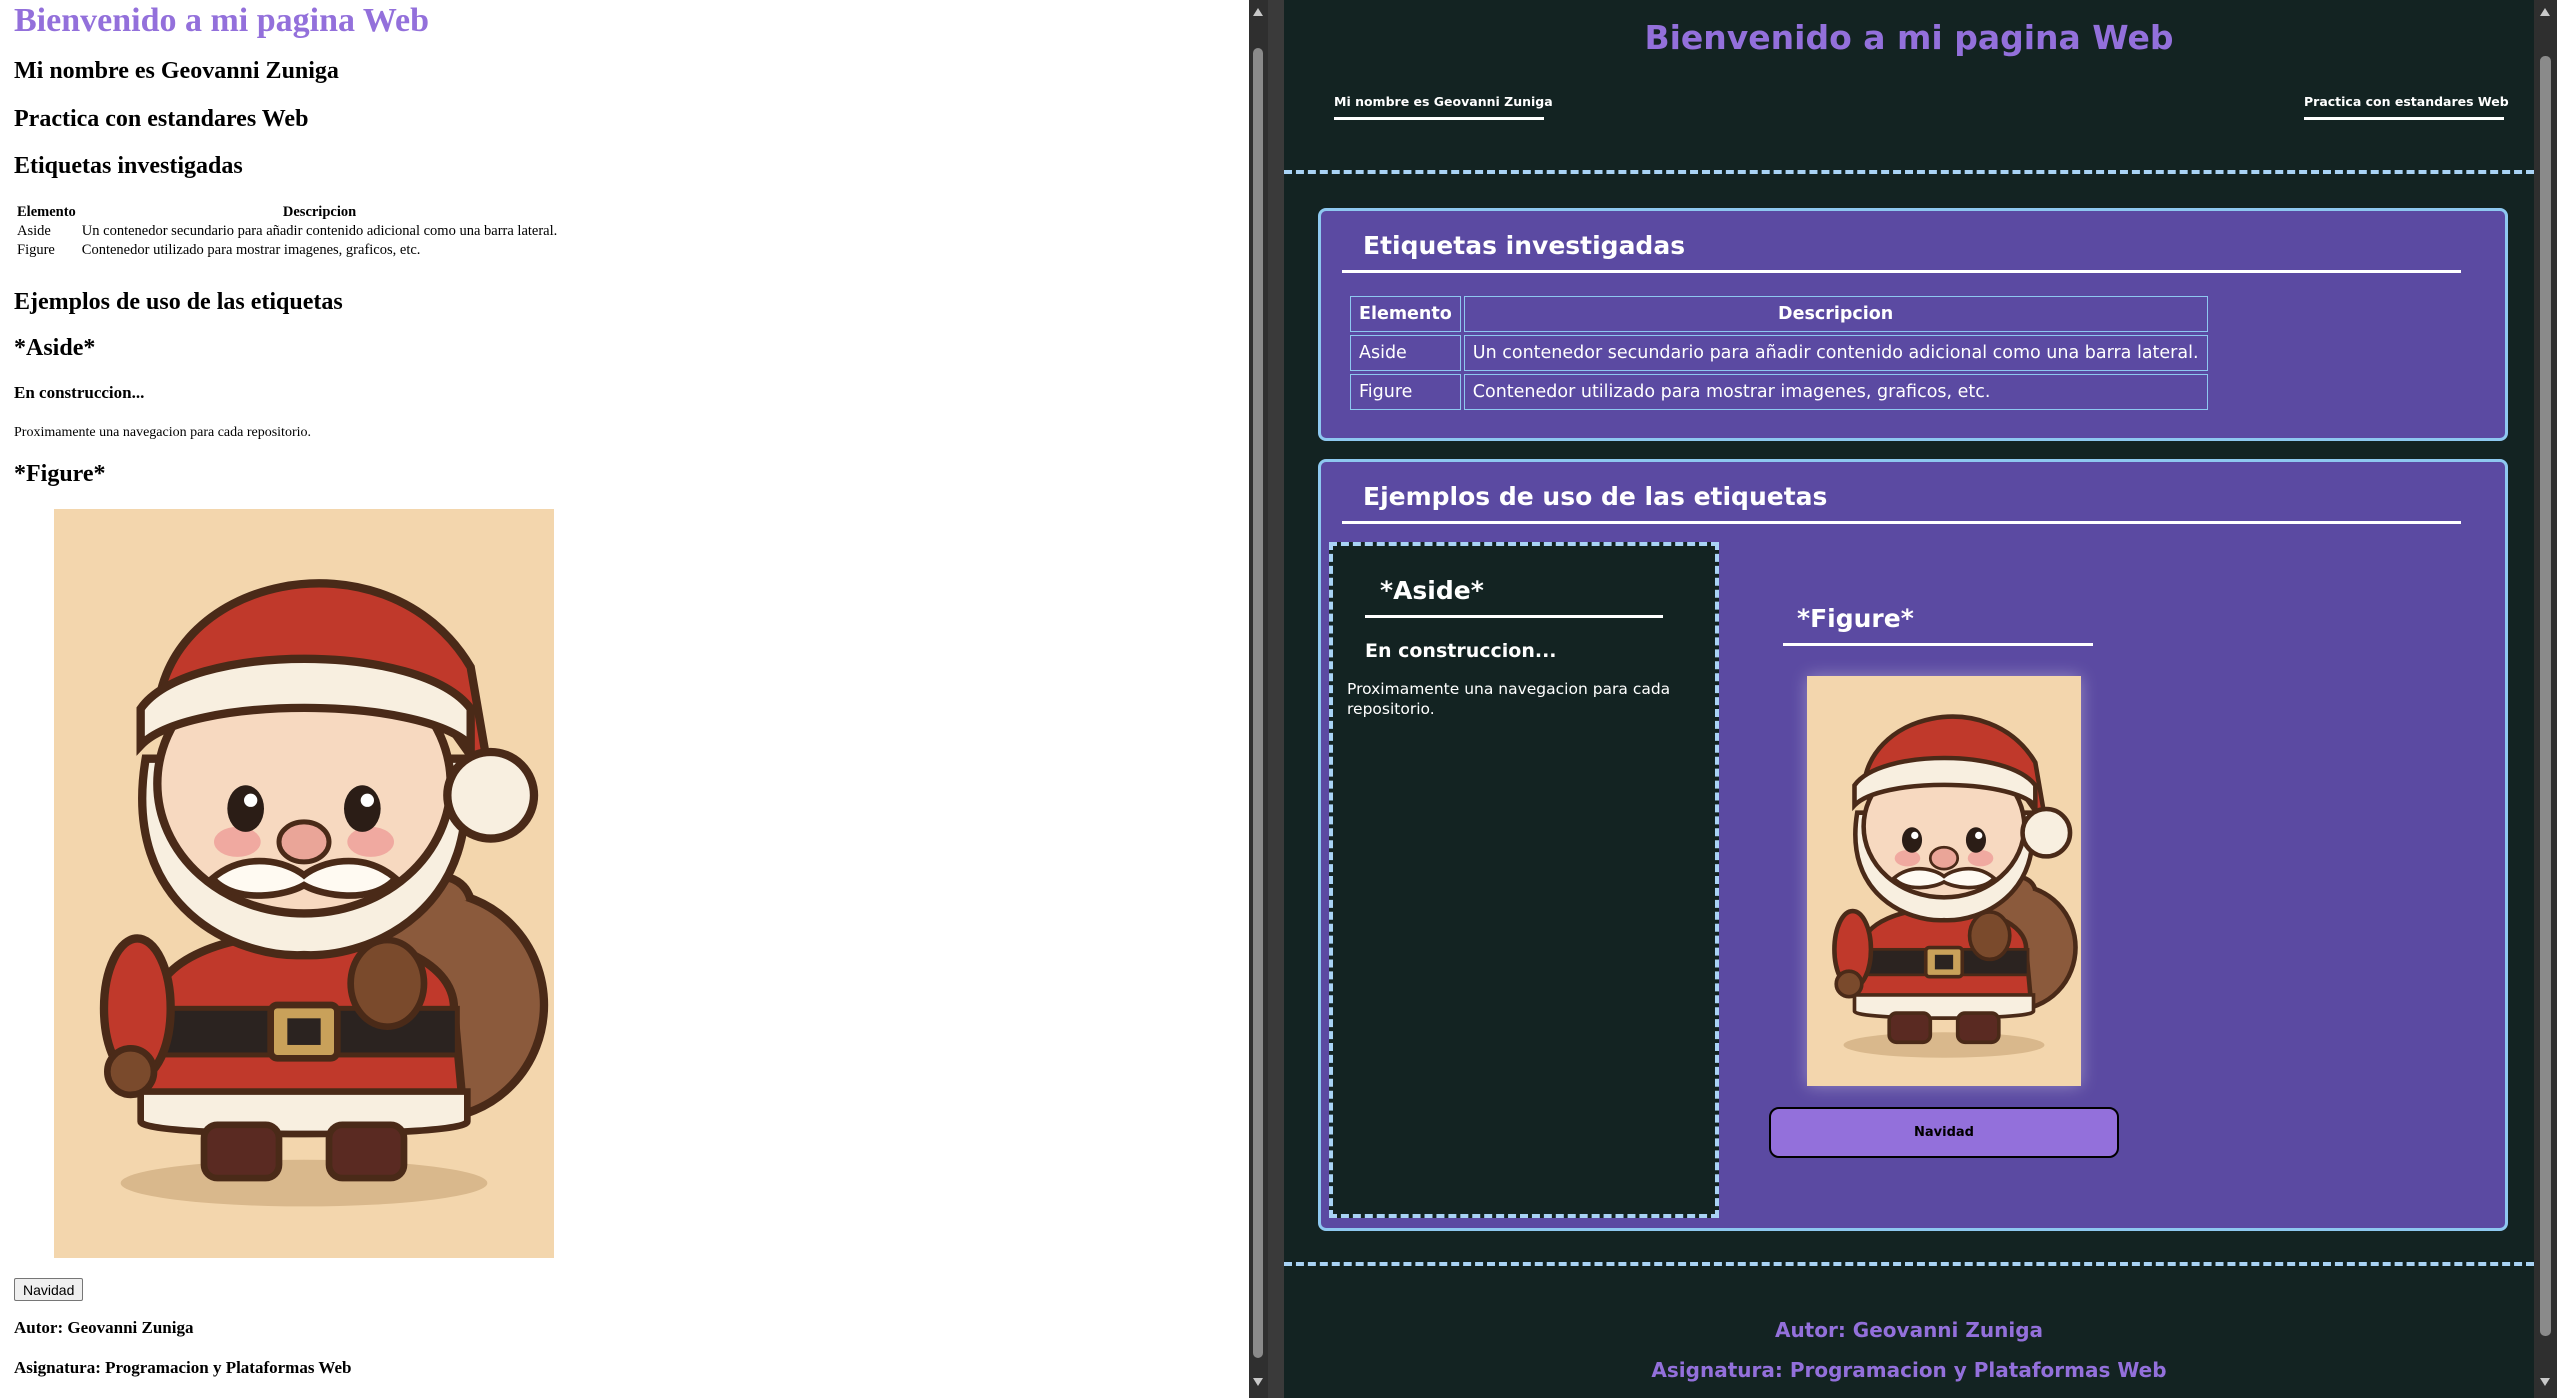 The image size is (2557, 1398). I want to click on right-scrollbar, so click(2545, 699).